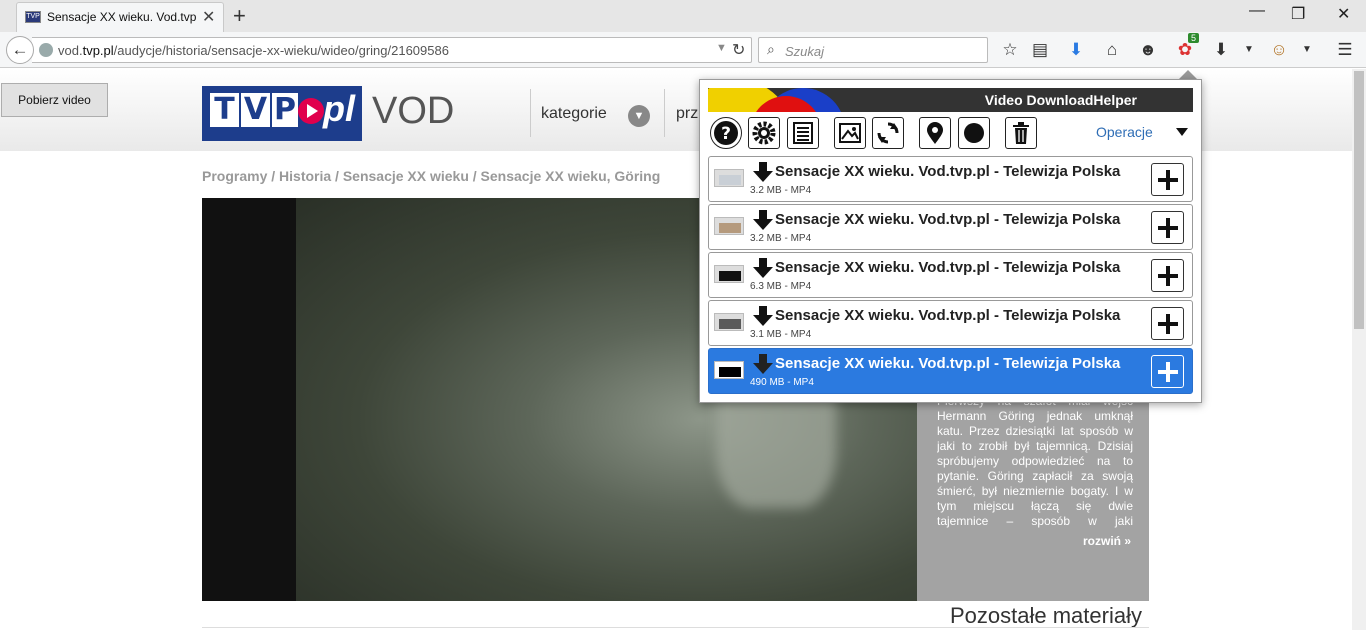  What do you see at coordinates (1010, 50) in the screenshot?
I see `bookmark-star-icon: ☆` at bounding box center [1010, 50].